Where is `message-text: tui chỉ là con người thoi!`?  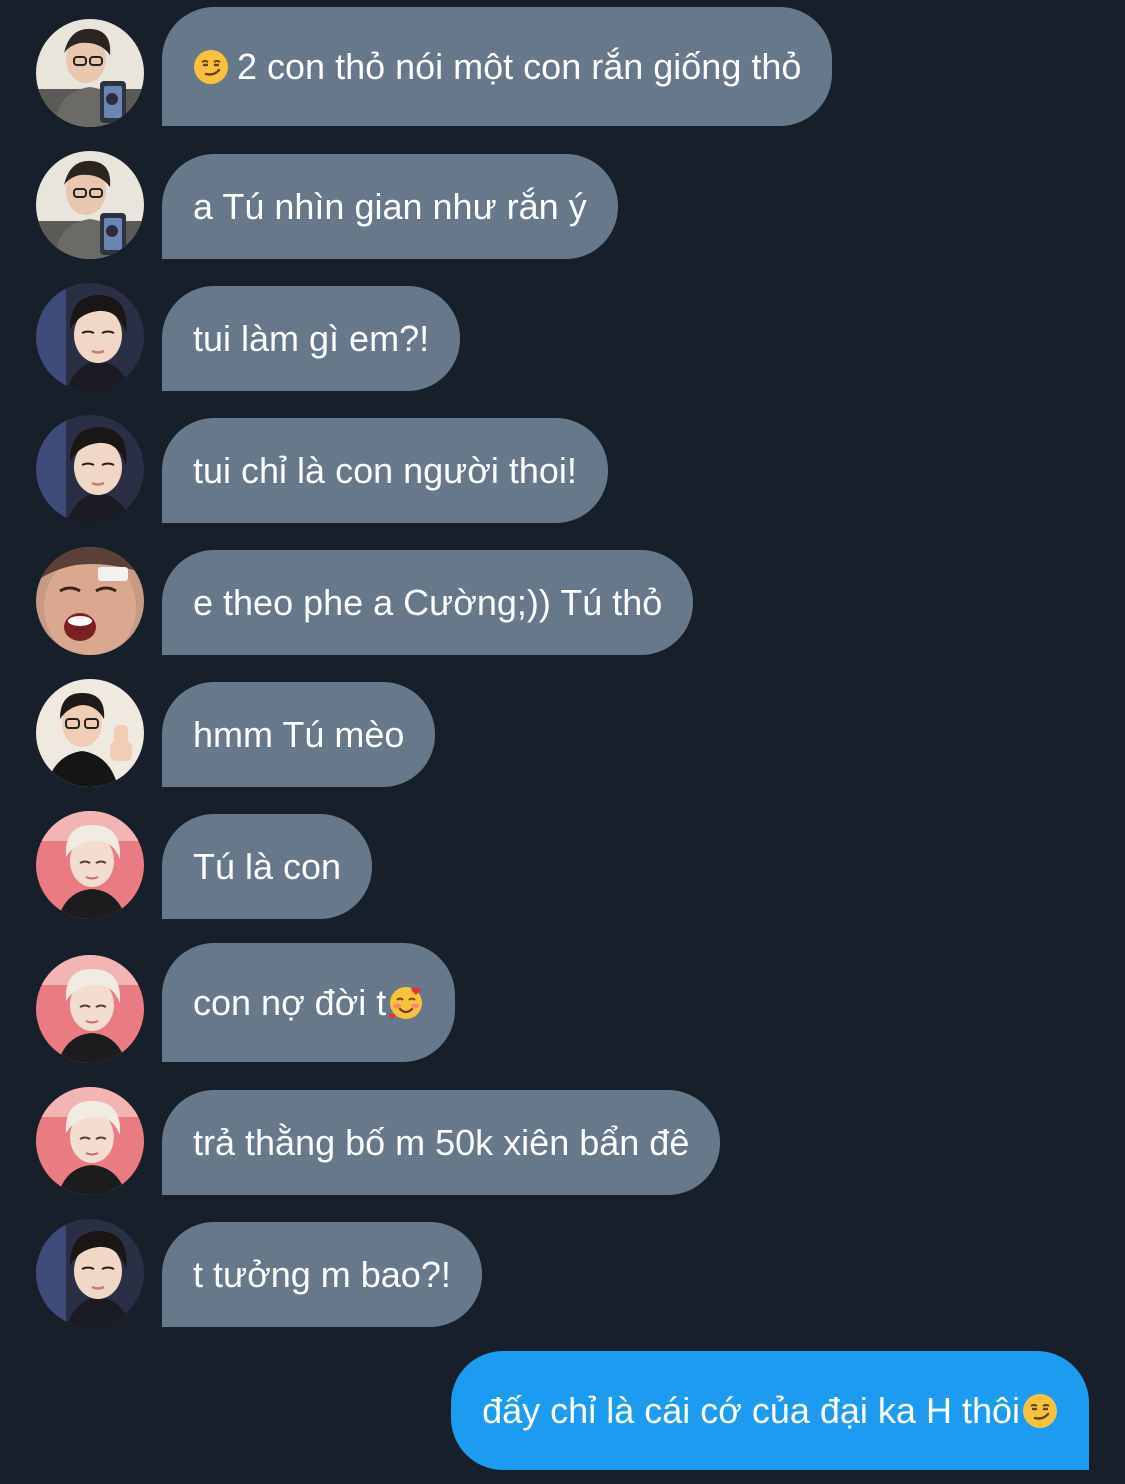 message-text: tui chỉ là con người thoi! is located at coordinates (385, 470).